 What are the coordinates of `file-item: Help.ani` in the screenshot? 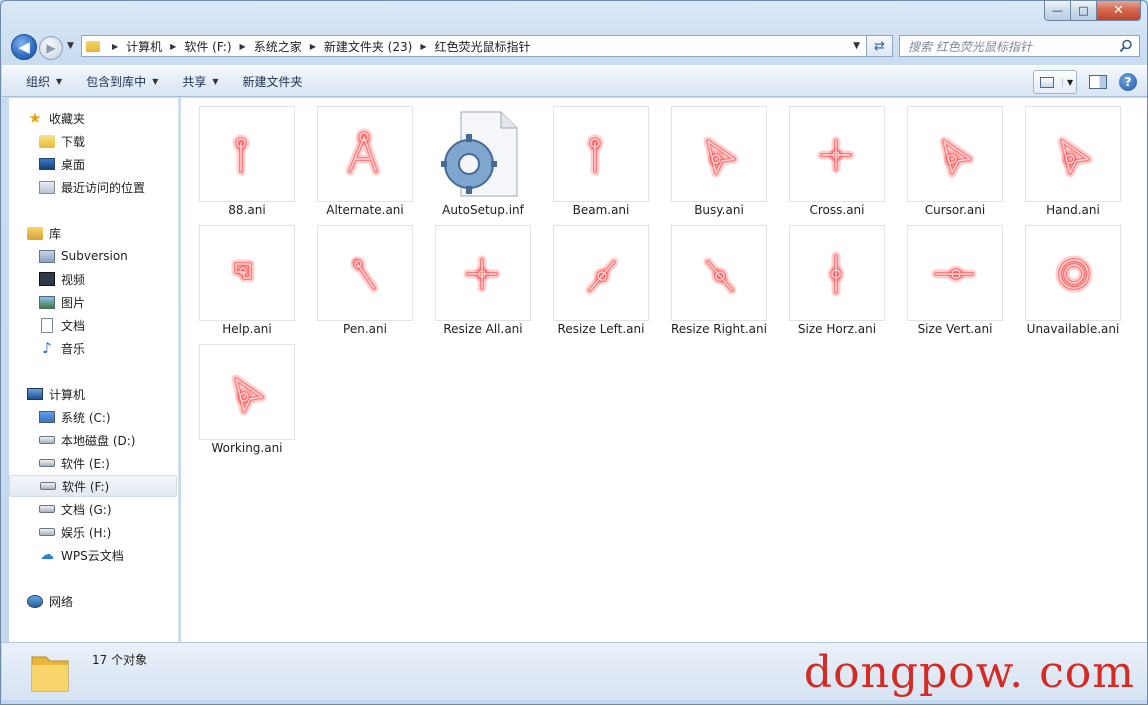 It's located at (247, 276).